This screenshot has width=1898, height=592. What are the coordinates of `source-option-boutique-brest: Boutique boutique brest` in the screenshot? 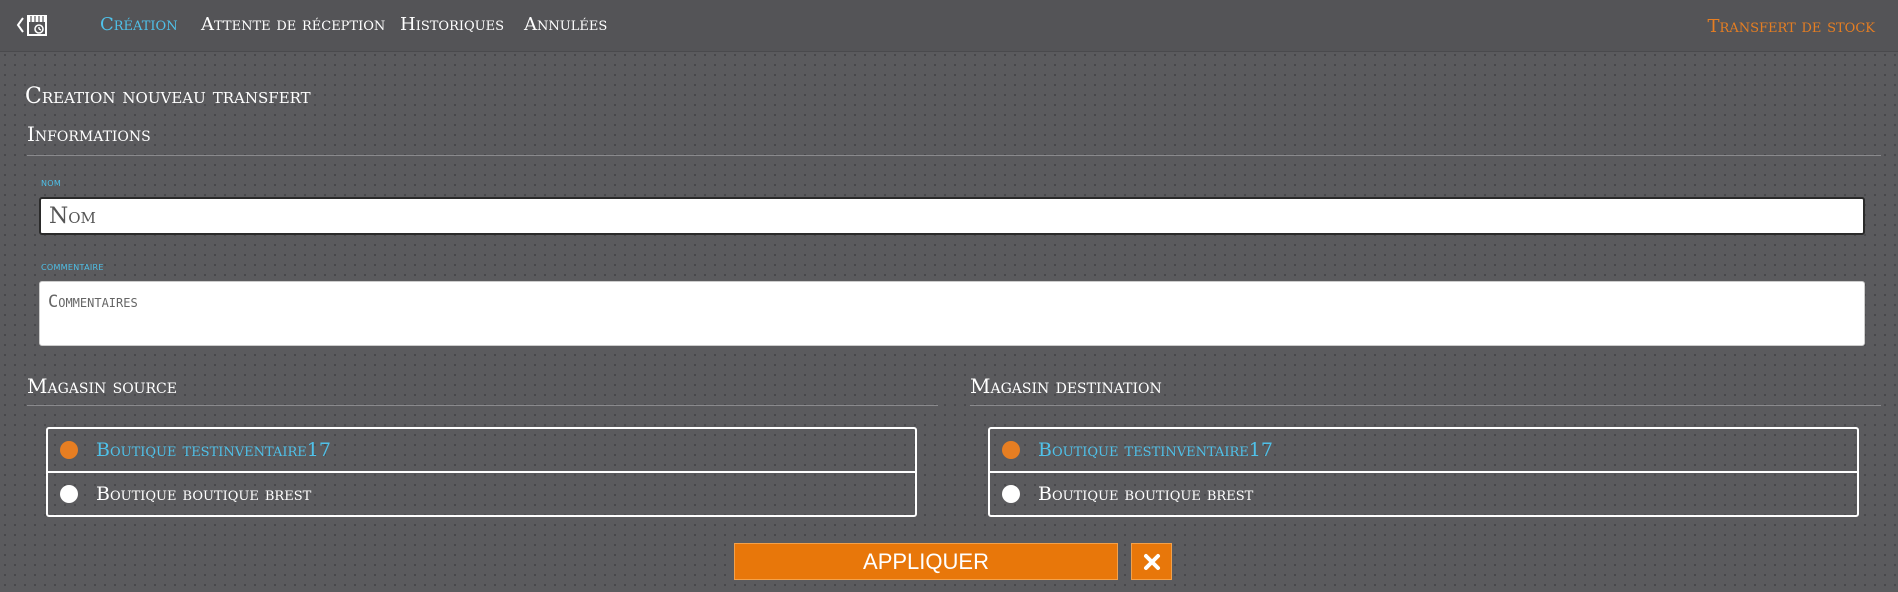 It's located at (481, 493).